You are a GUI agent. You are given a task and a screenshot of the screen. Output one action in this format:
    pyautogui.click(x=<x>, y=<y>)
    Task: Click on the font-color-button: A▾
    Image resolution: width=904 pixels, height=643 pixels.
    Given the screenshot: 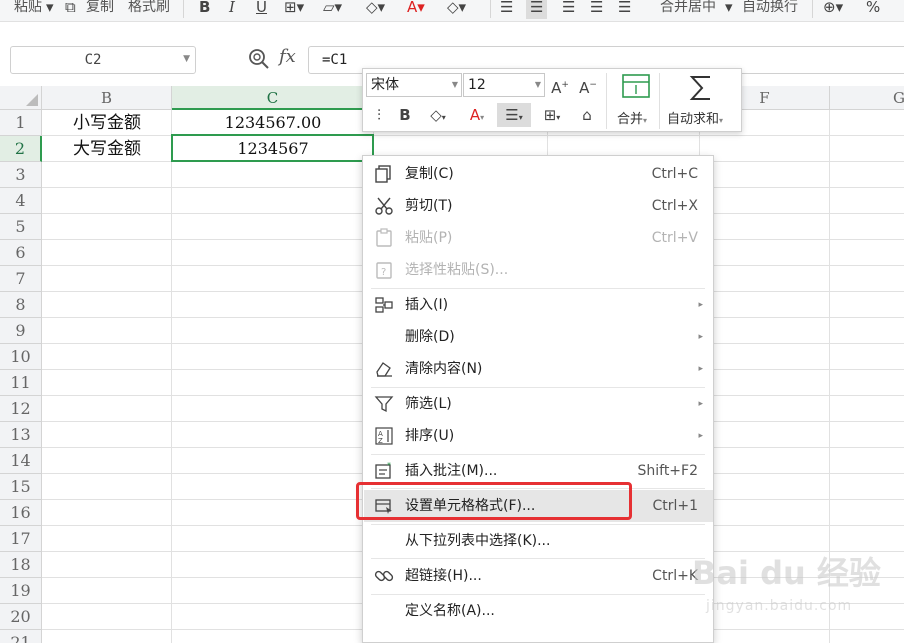 What is the action you would take?
    pyautogui.click(x=477, y=115)
    